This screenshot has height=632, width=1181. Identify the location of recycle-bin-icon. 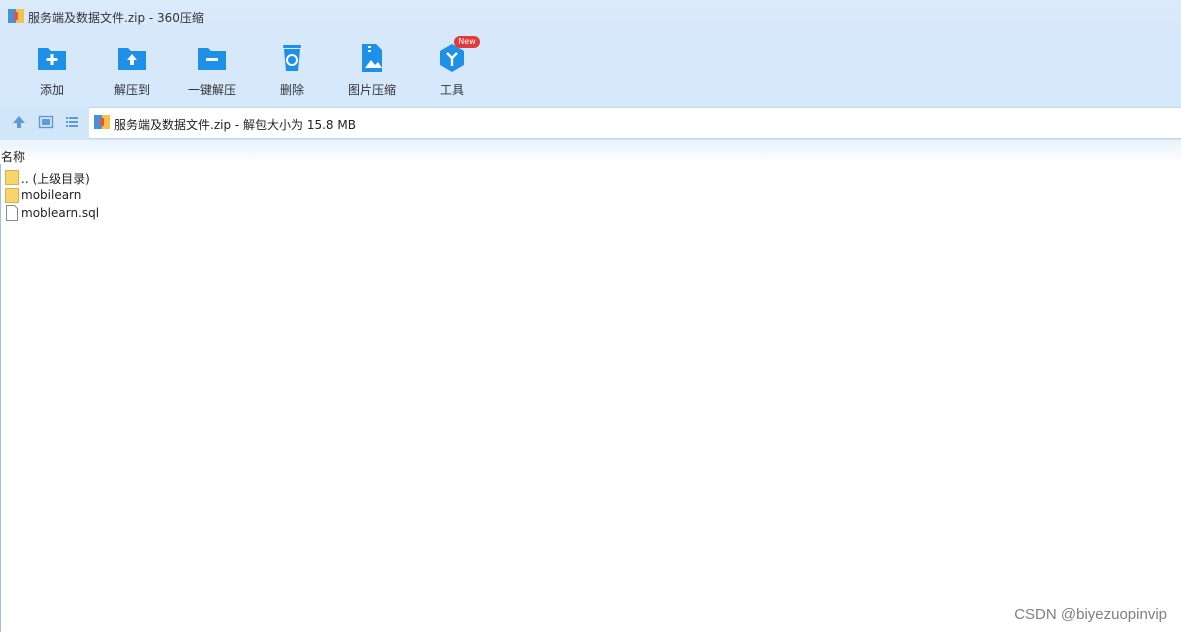
(292, 58).